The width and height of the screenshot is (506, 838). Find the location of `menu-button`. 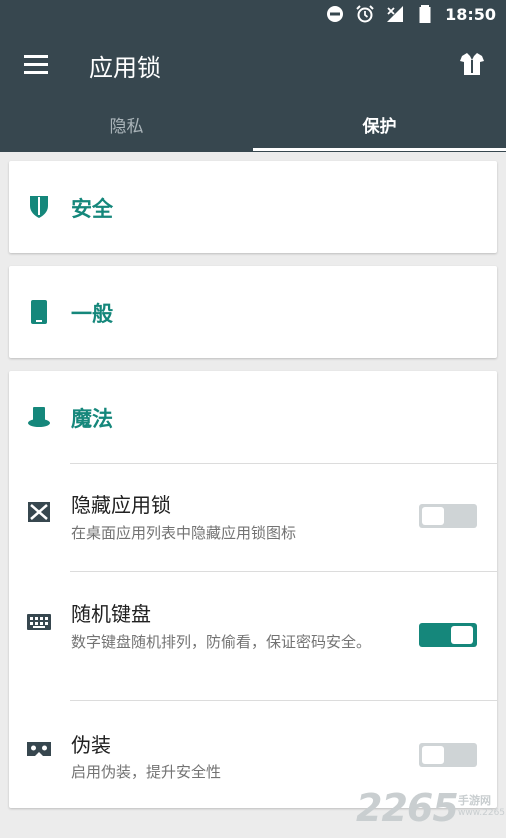

menu-button is located at coordinates (36, 64).